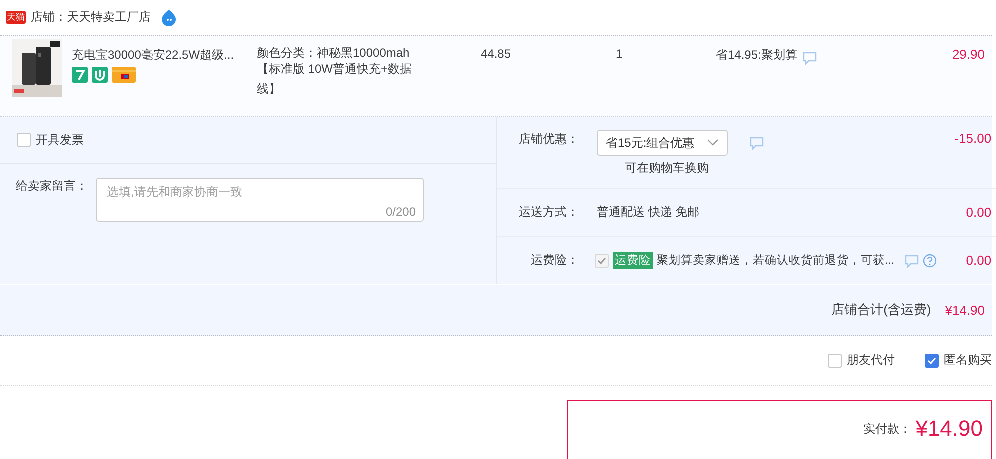  I want to click on tmall-badge: 天猫, so click(16, 17).